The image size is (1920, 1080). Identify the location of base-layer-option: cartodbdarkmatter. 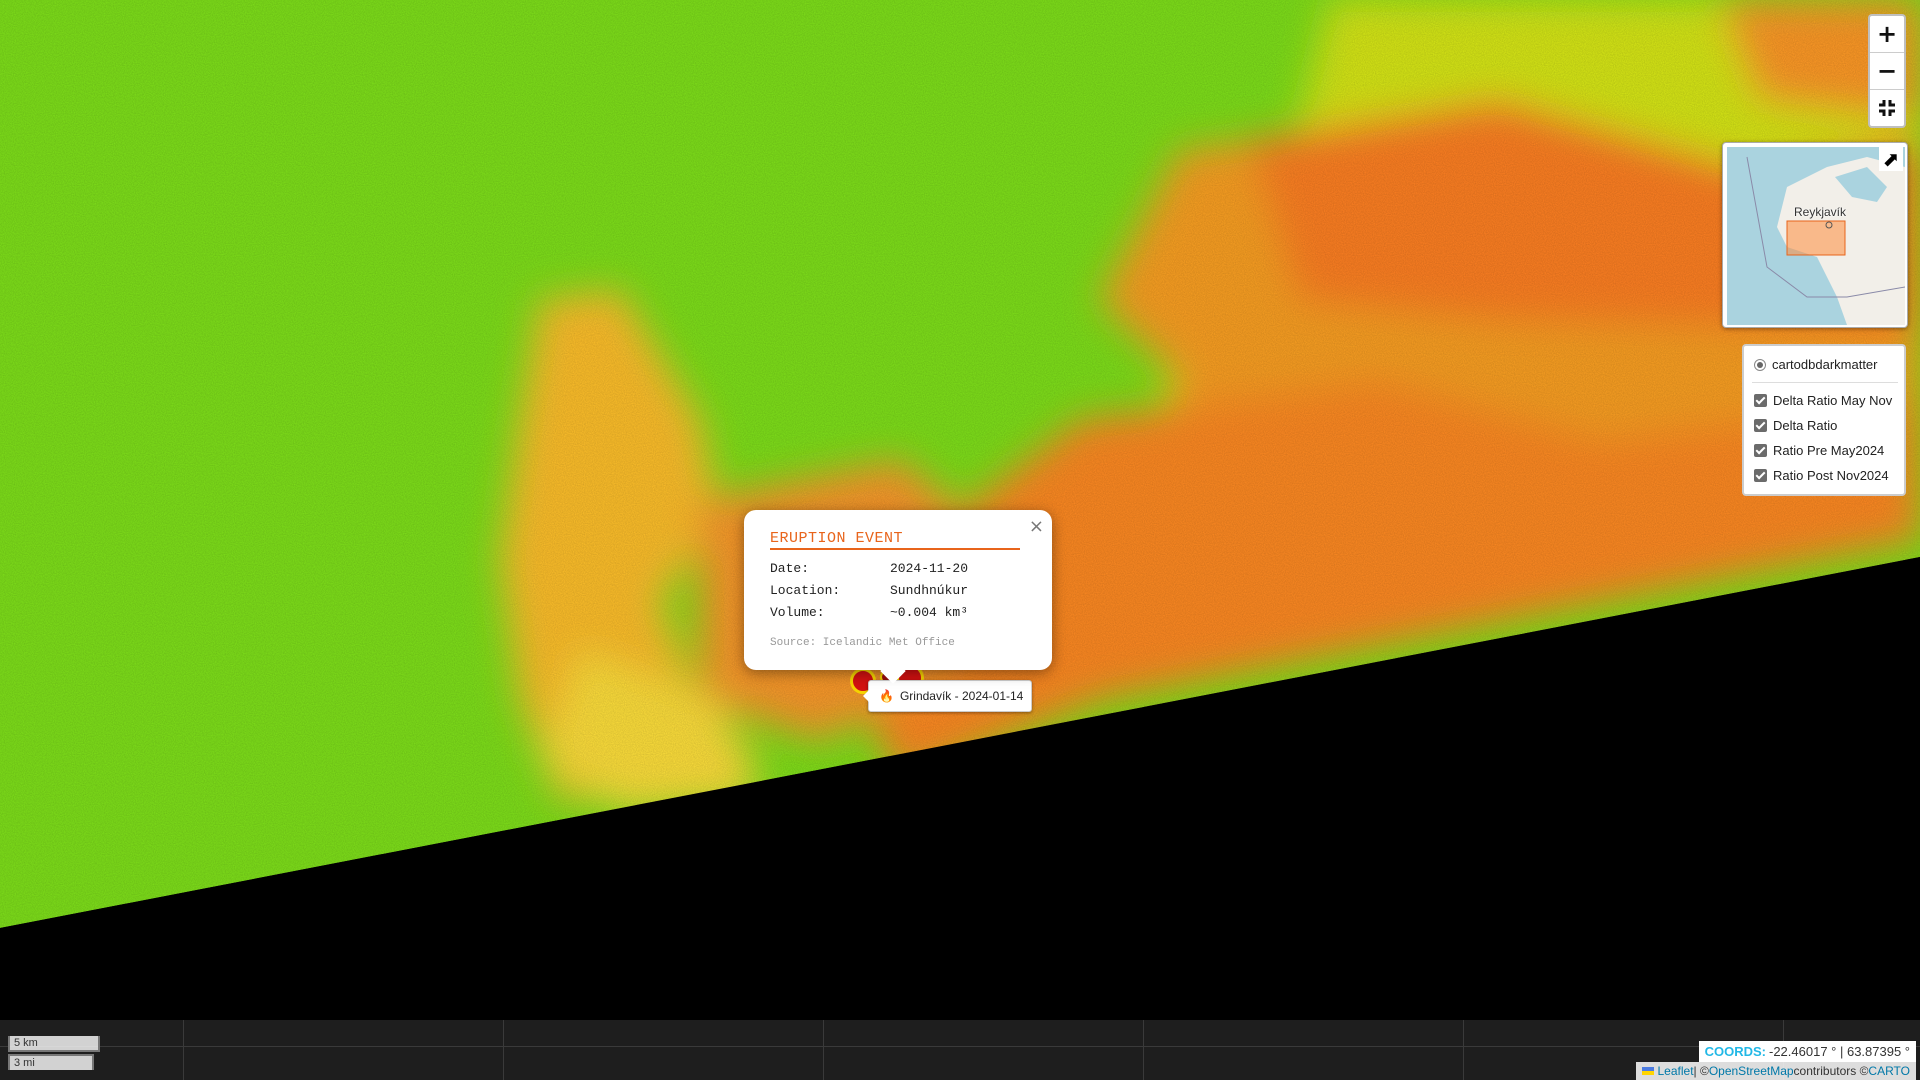
(1825, 364).